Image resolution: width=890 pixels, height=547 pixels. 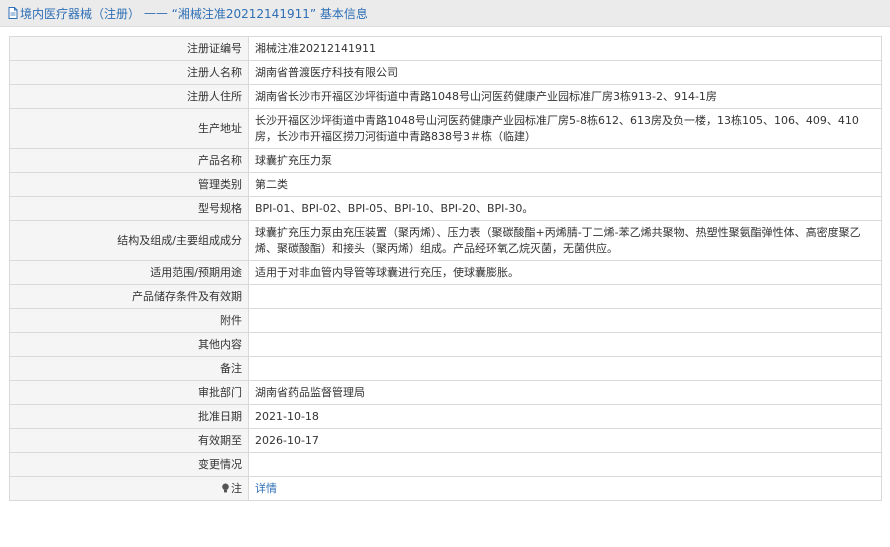 I want to click on note-label-cell: 注, so click(x=129, y=488).